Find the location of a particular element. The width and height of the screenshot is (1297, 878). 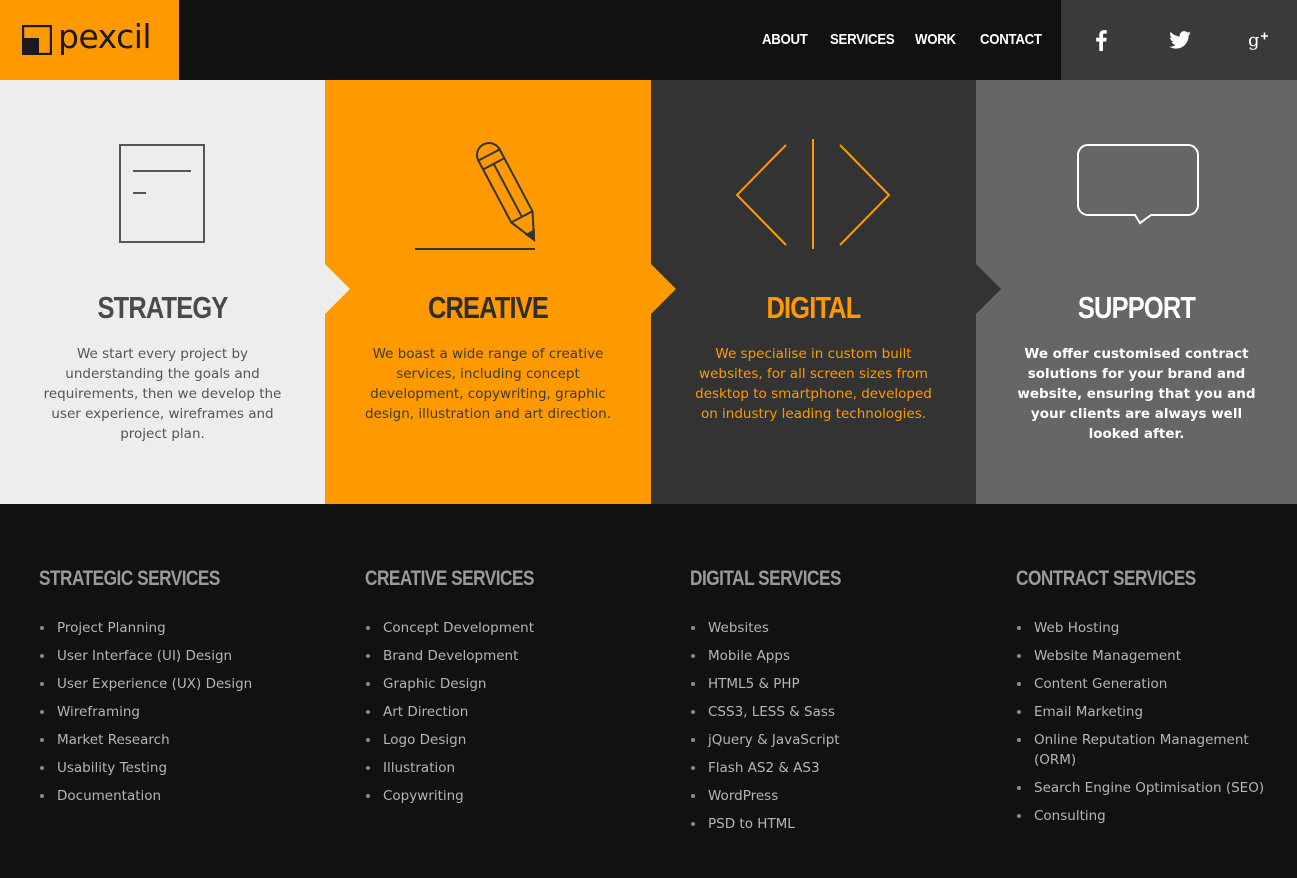

service-item: HTML5 & PHP is located at coordinates (820, 684).